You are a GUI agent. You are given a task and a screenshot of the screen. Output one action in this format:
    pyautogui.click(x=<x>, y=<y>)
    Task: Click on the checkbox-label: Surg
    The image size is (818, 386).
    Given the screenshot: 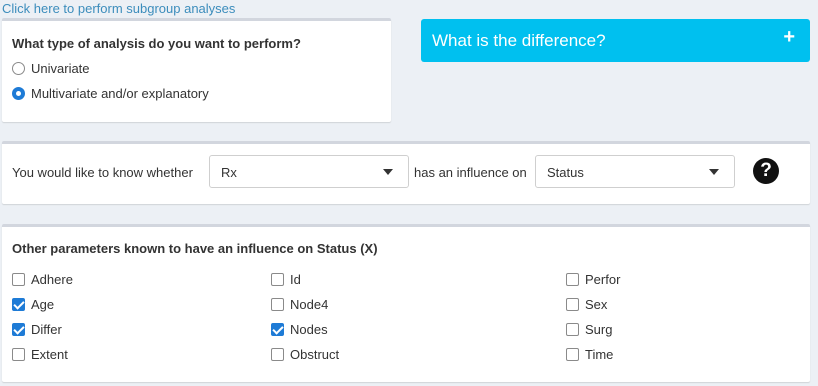 What is the action you would take?
    pyautogui.click(x=599, y=329)
    